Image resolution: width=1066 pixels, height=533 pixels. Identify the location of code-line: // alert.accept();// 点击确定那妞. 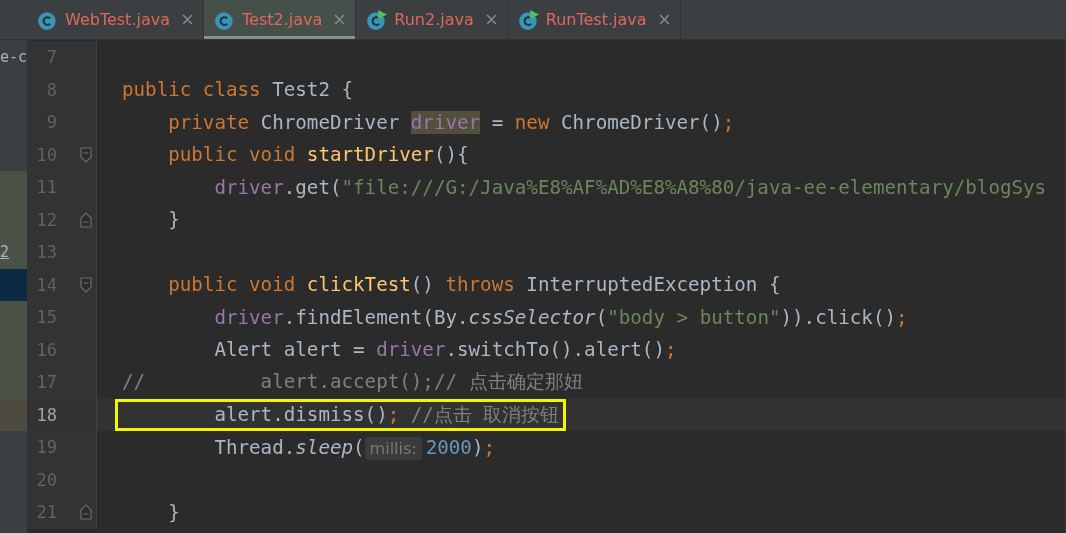
(352, 382).